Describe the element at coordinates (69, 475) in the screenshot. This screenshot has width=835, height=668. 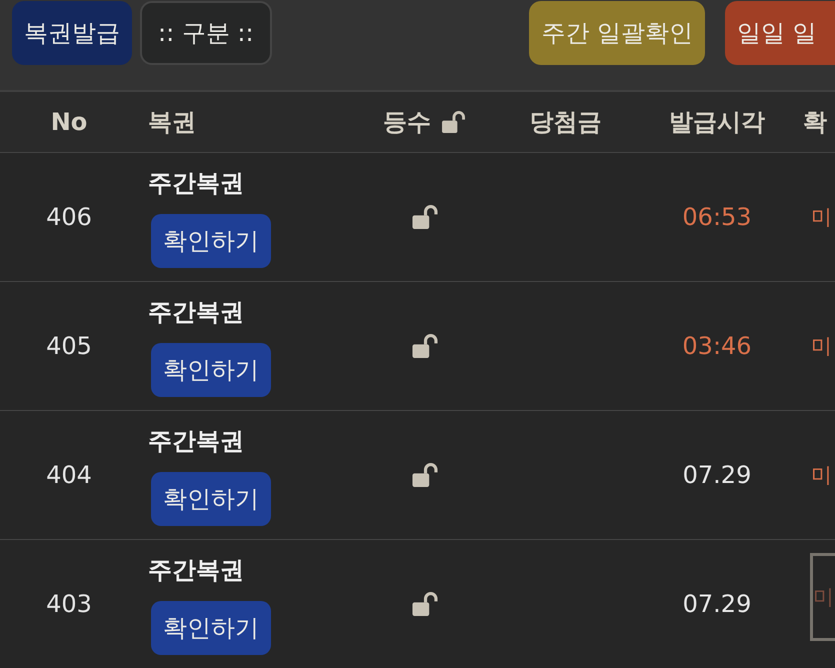
I see `row-number: 404` at that location.